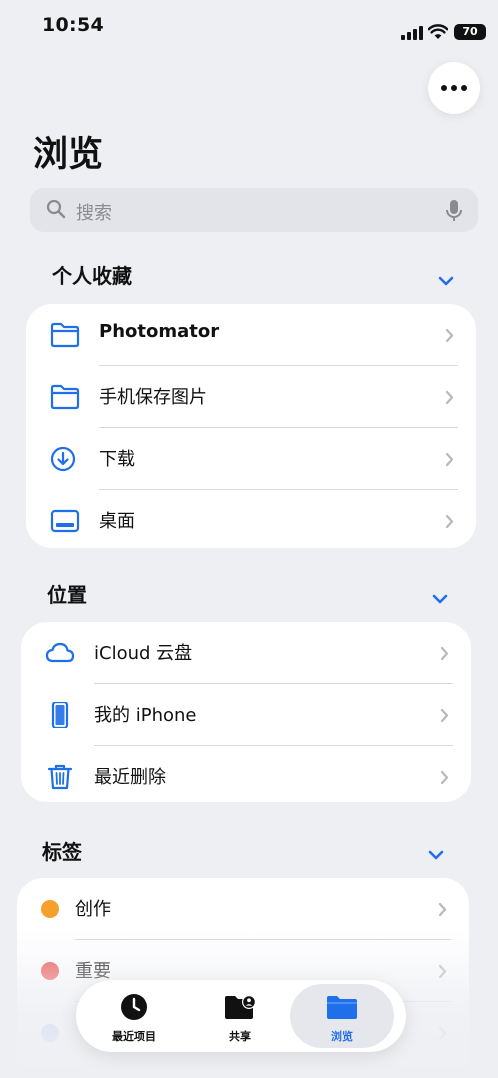 Image resolution: width=498 pixels, height=1078 pixels. Describe the element at coordinates (130, 777) in the screenshot. I see `row-label: 最近删除` at that location.